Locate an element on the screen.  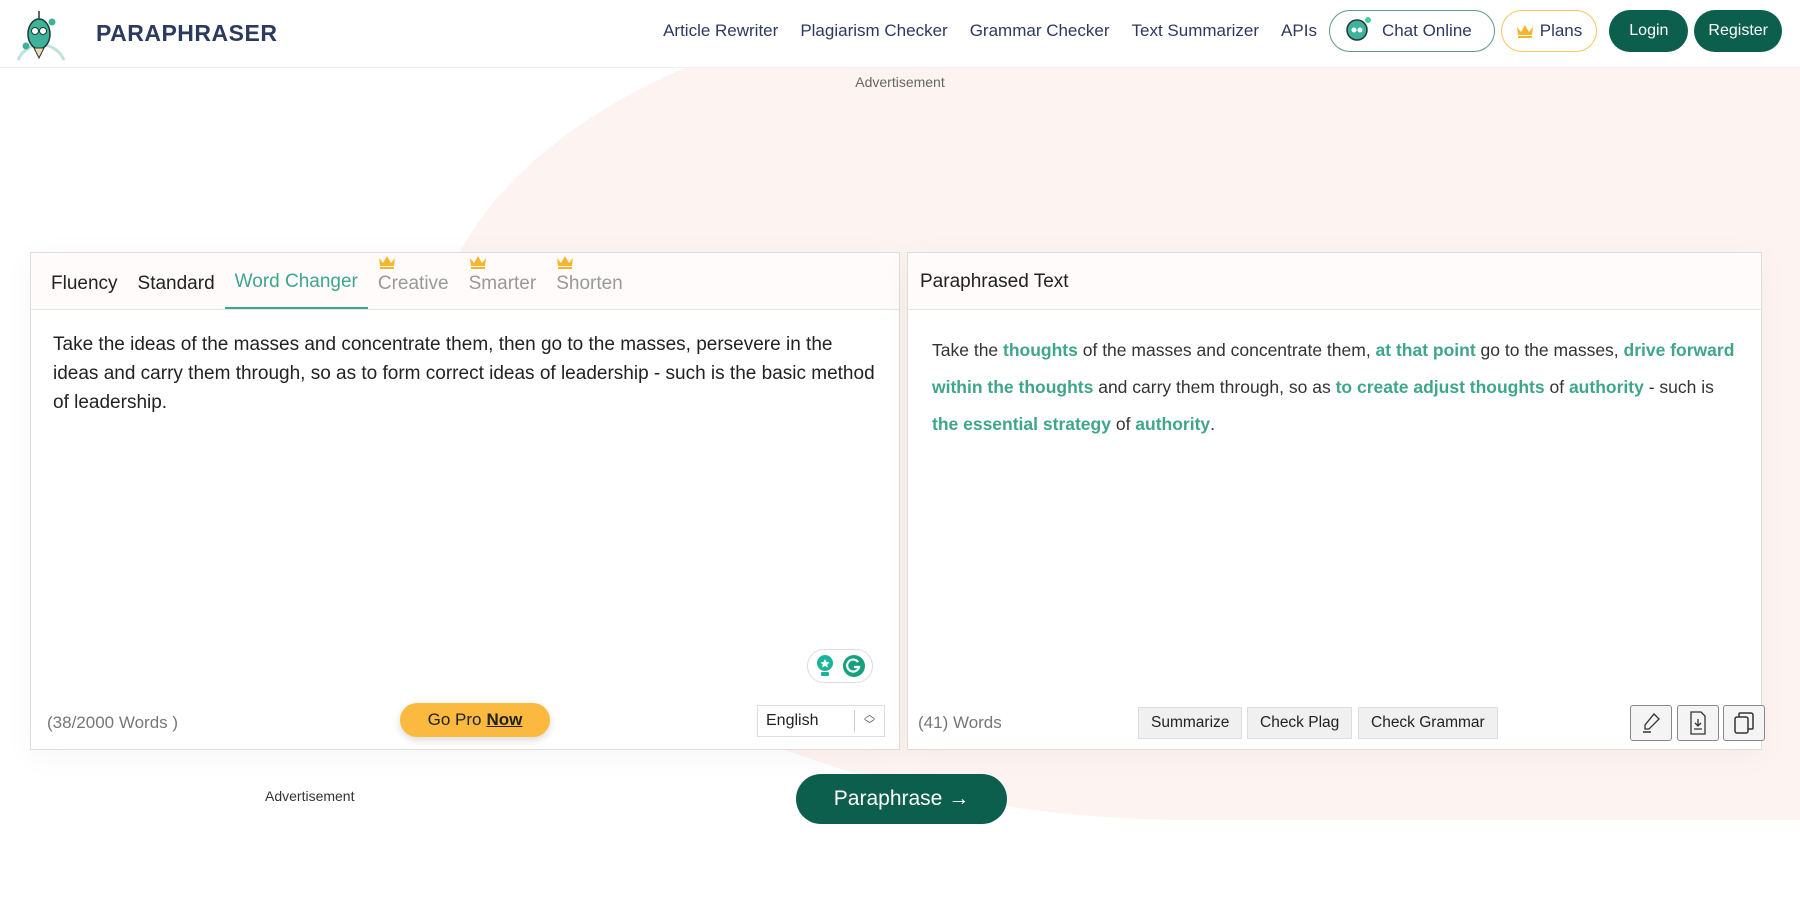
grammar-tools is located at coordinates (840, 666).